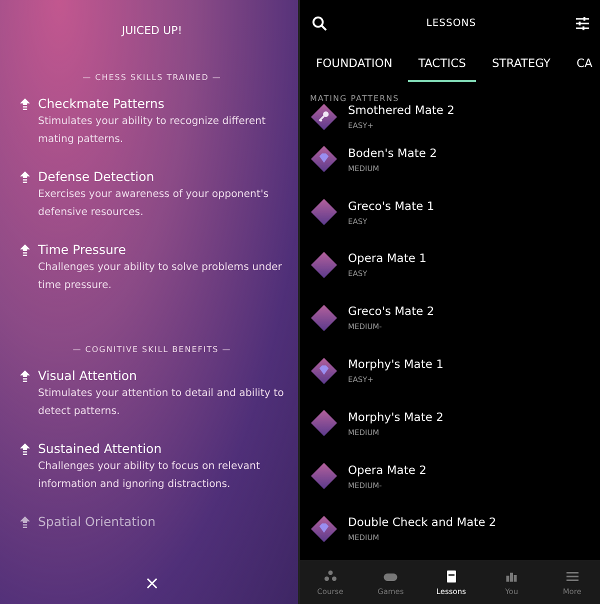 The height and width of the screenshot is (604, 600). Describe the element at coordinates (152, 77) in the screenshot. I see `section-heading: — CHESS SKILLS TRAINED —` at that location.